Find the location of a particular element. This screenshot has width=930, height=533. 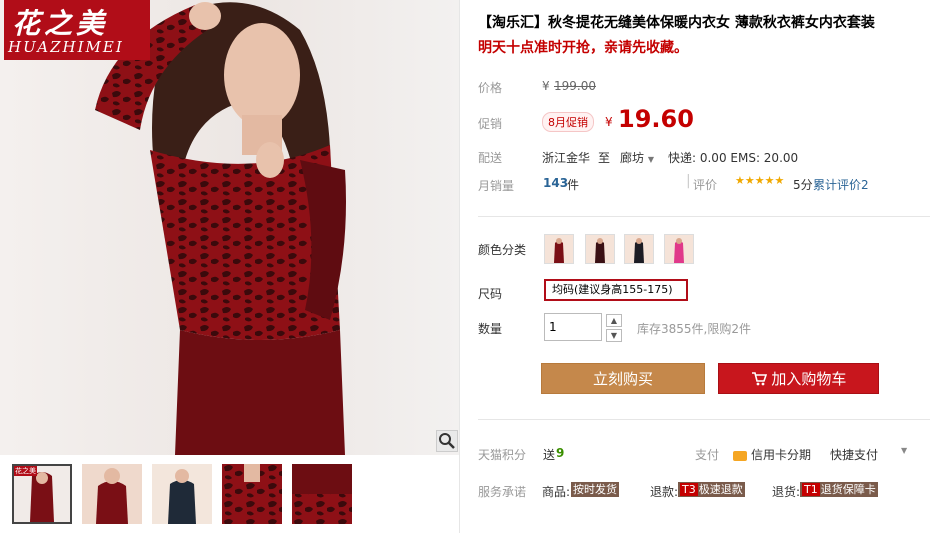

service-goods-label: 商品: is located at coordinates (556, 492).